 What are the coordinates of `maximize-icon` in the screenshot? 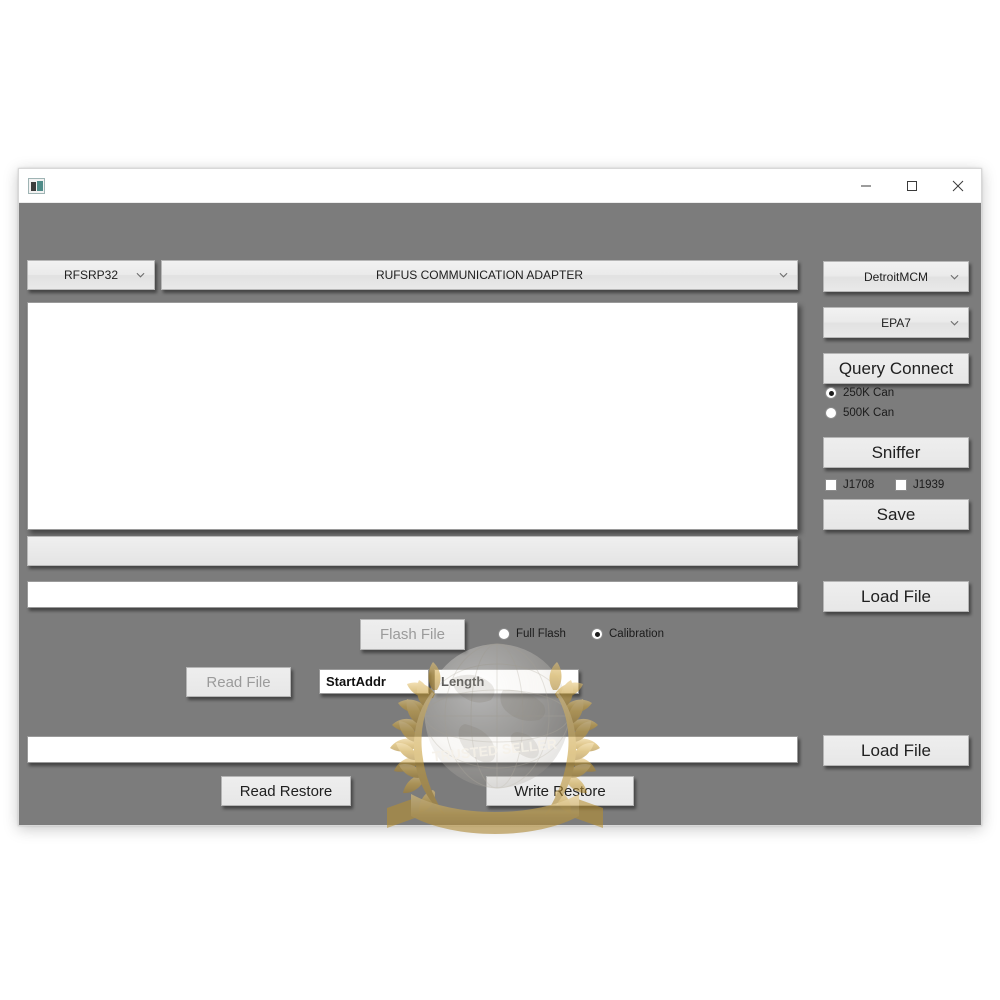 It's located at (912, 186).